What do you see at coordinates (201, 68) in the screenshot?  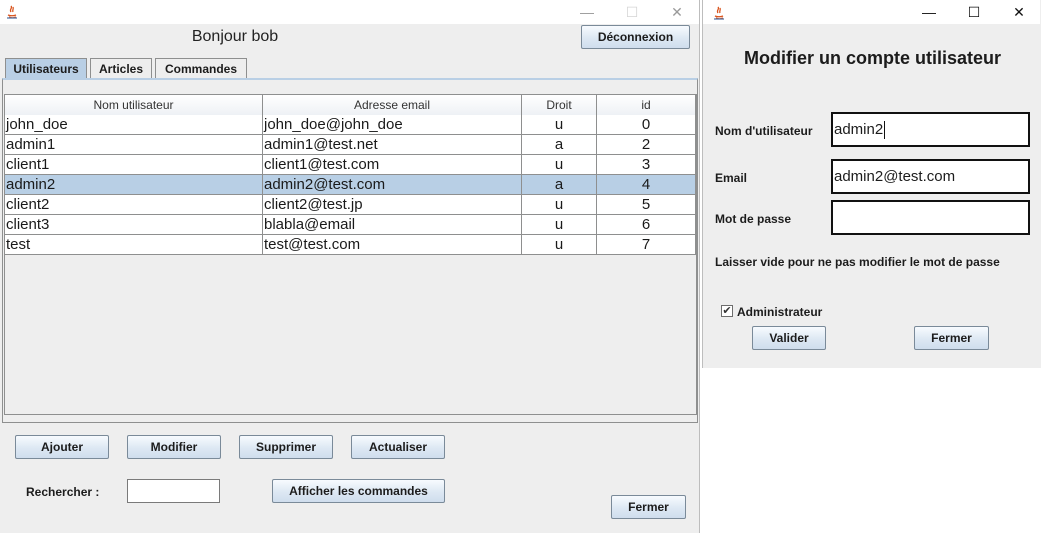 I see `tab-orders: Commandes` at bounding box center [201, 68].